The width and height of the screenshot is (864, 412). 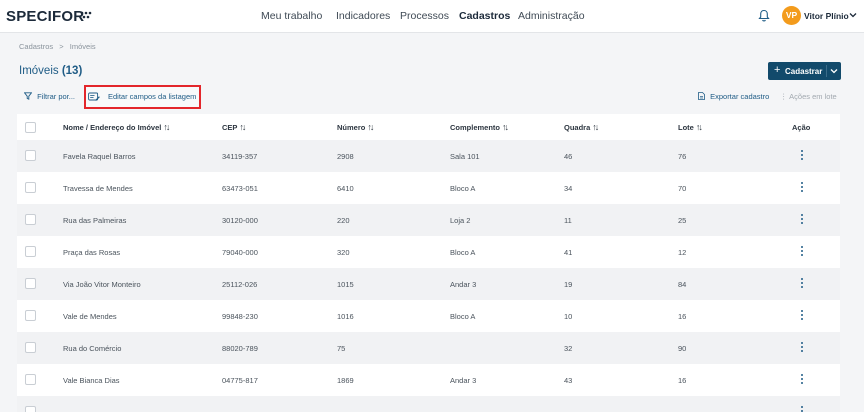 I want to click on cell-lote: 84, so click(x=682, y=284).